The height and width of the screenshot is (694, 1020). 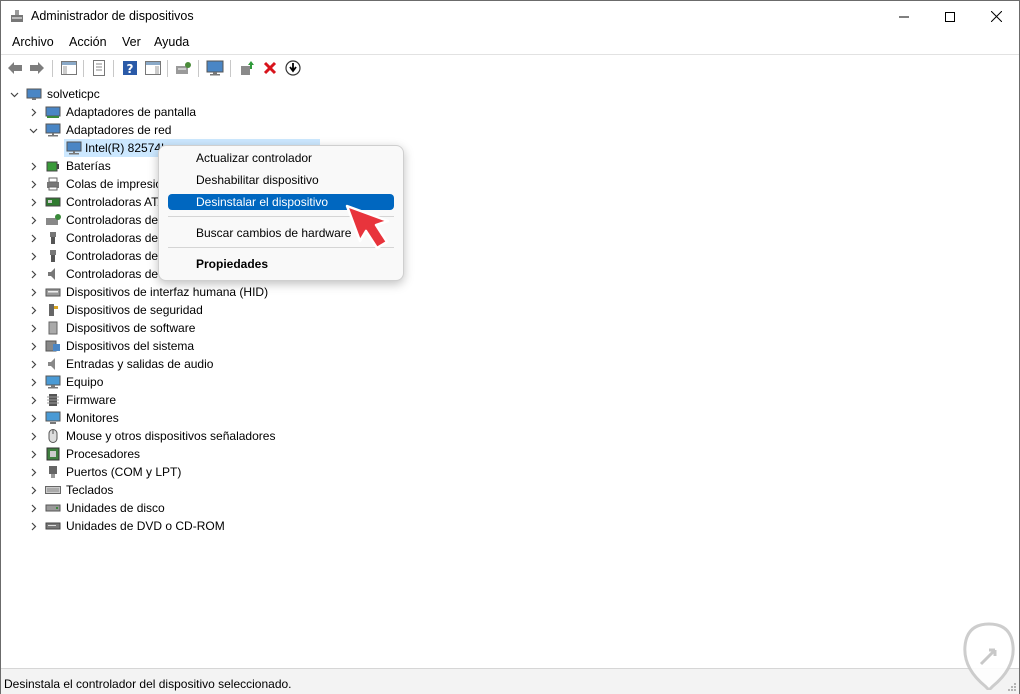 What do you see at coordinates (85, 382) in the screenshot?
I see `tree-item-label: Equipo` at bounding box center [85, 382].